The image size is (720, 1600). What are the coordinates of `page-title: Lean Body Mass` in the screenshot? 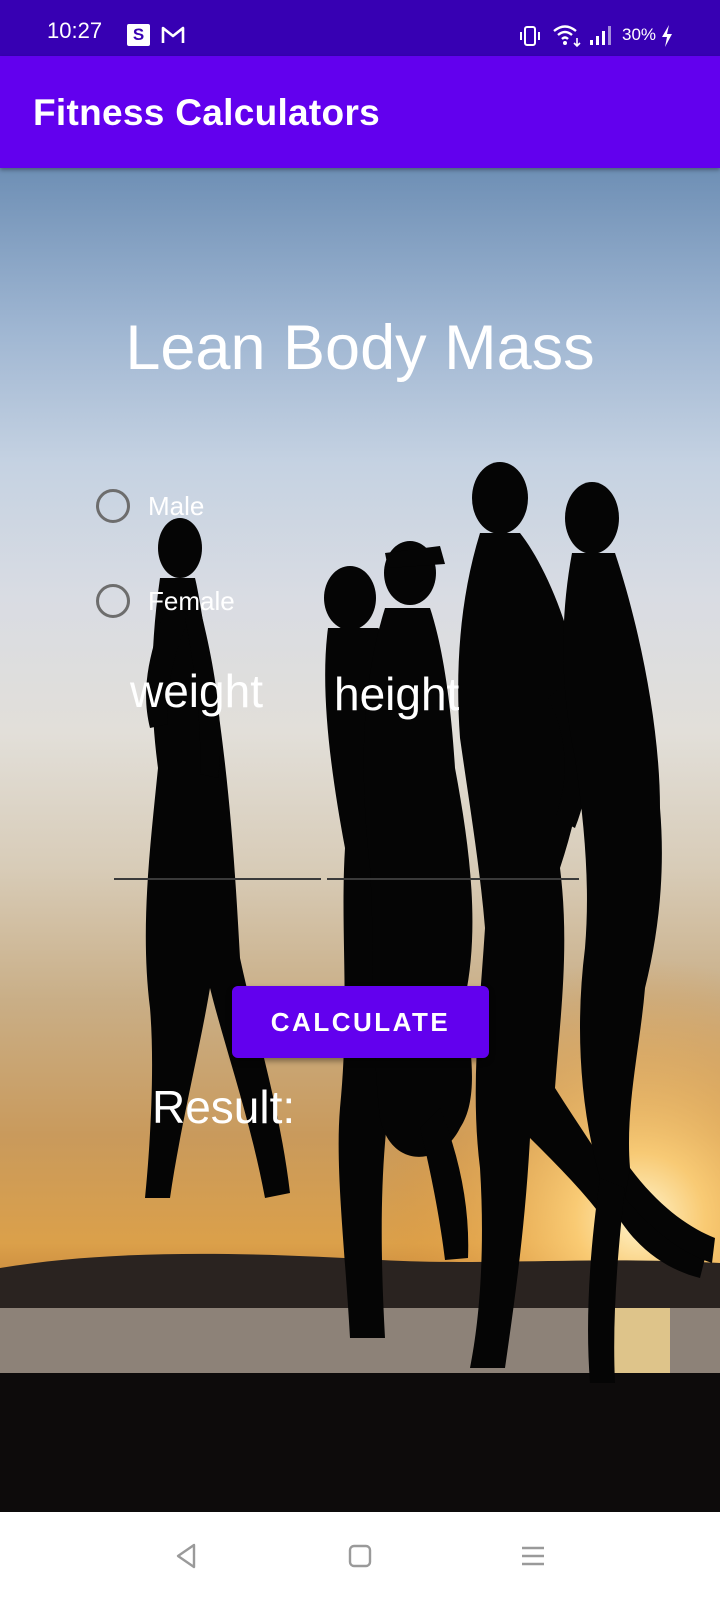 It's located at (360, 348).